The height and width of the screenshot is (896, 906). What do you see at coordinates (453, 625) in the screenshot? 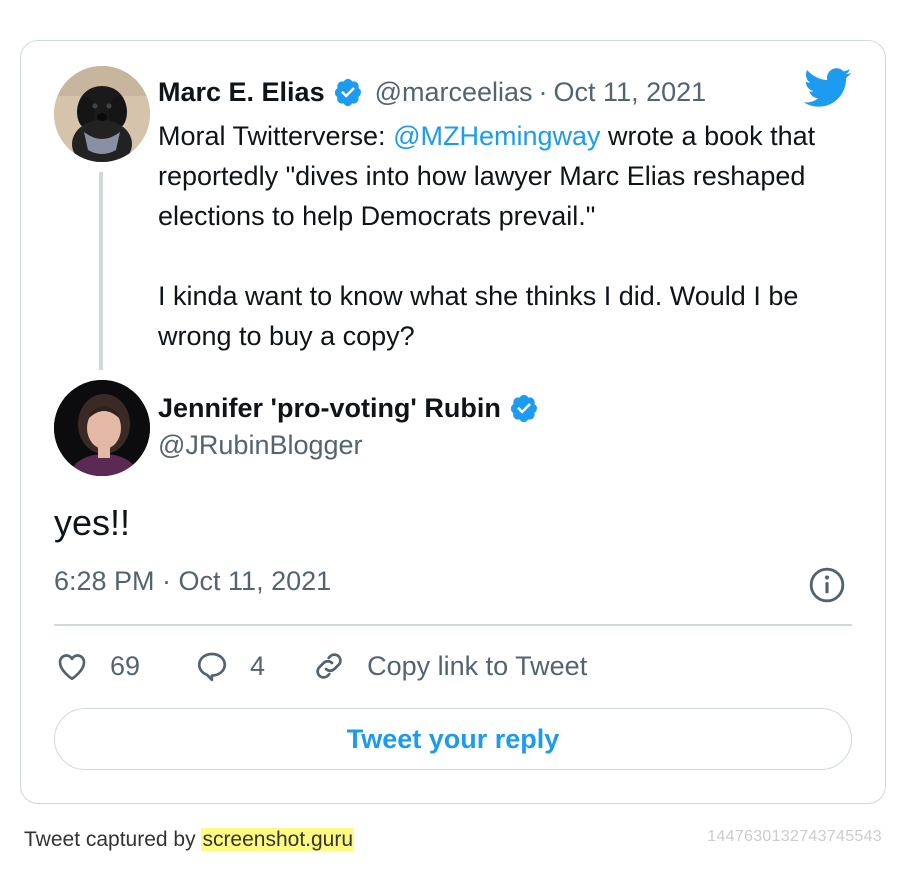
I see `divider` at bounding box center [453, 625].